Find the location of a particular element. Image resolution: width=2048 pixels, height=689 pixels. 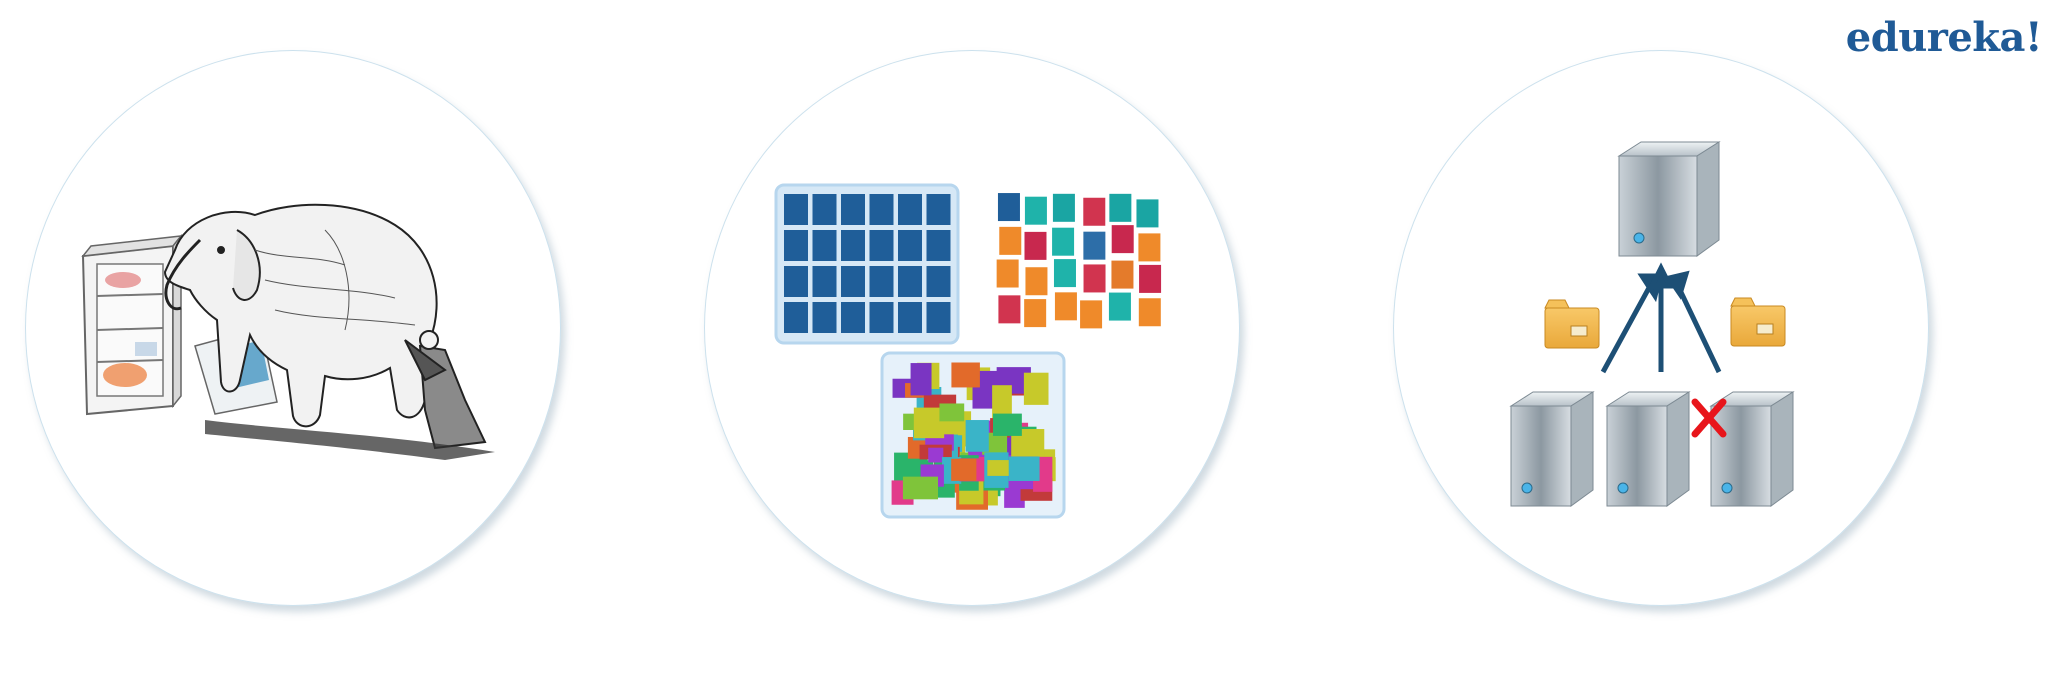

elephant-fridge-illustration is located at coordinates (288, 331).